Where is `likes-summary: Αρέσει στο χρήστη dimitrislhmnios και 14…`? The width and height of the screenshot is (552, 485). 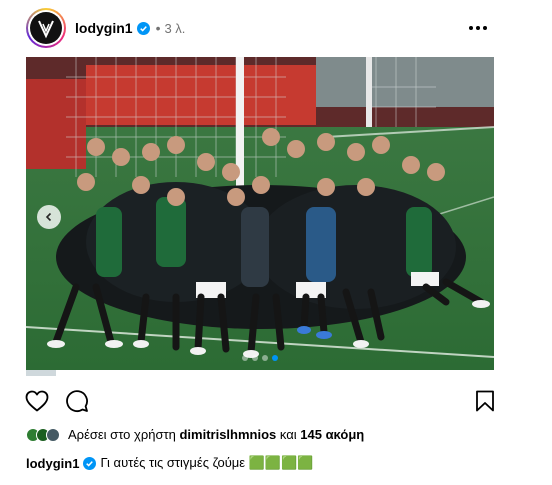
likes-summary: Αρέσει στο χρήστη dimitrislhmnios και 14… is located at coordinates (195, 434).